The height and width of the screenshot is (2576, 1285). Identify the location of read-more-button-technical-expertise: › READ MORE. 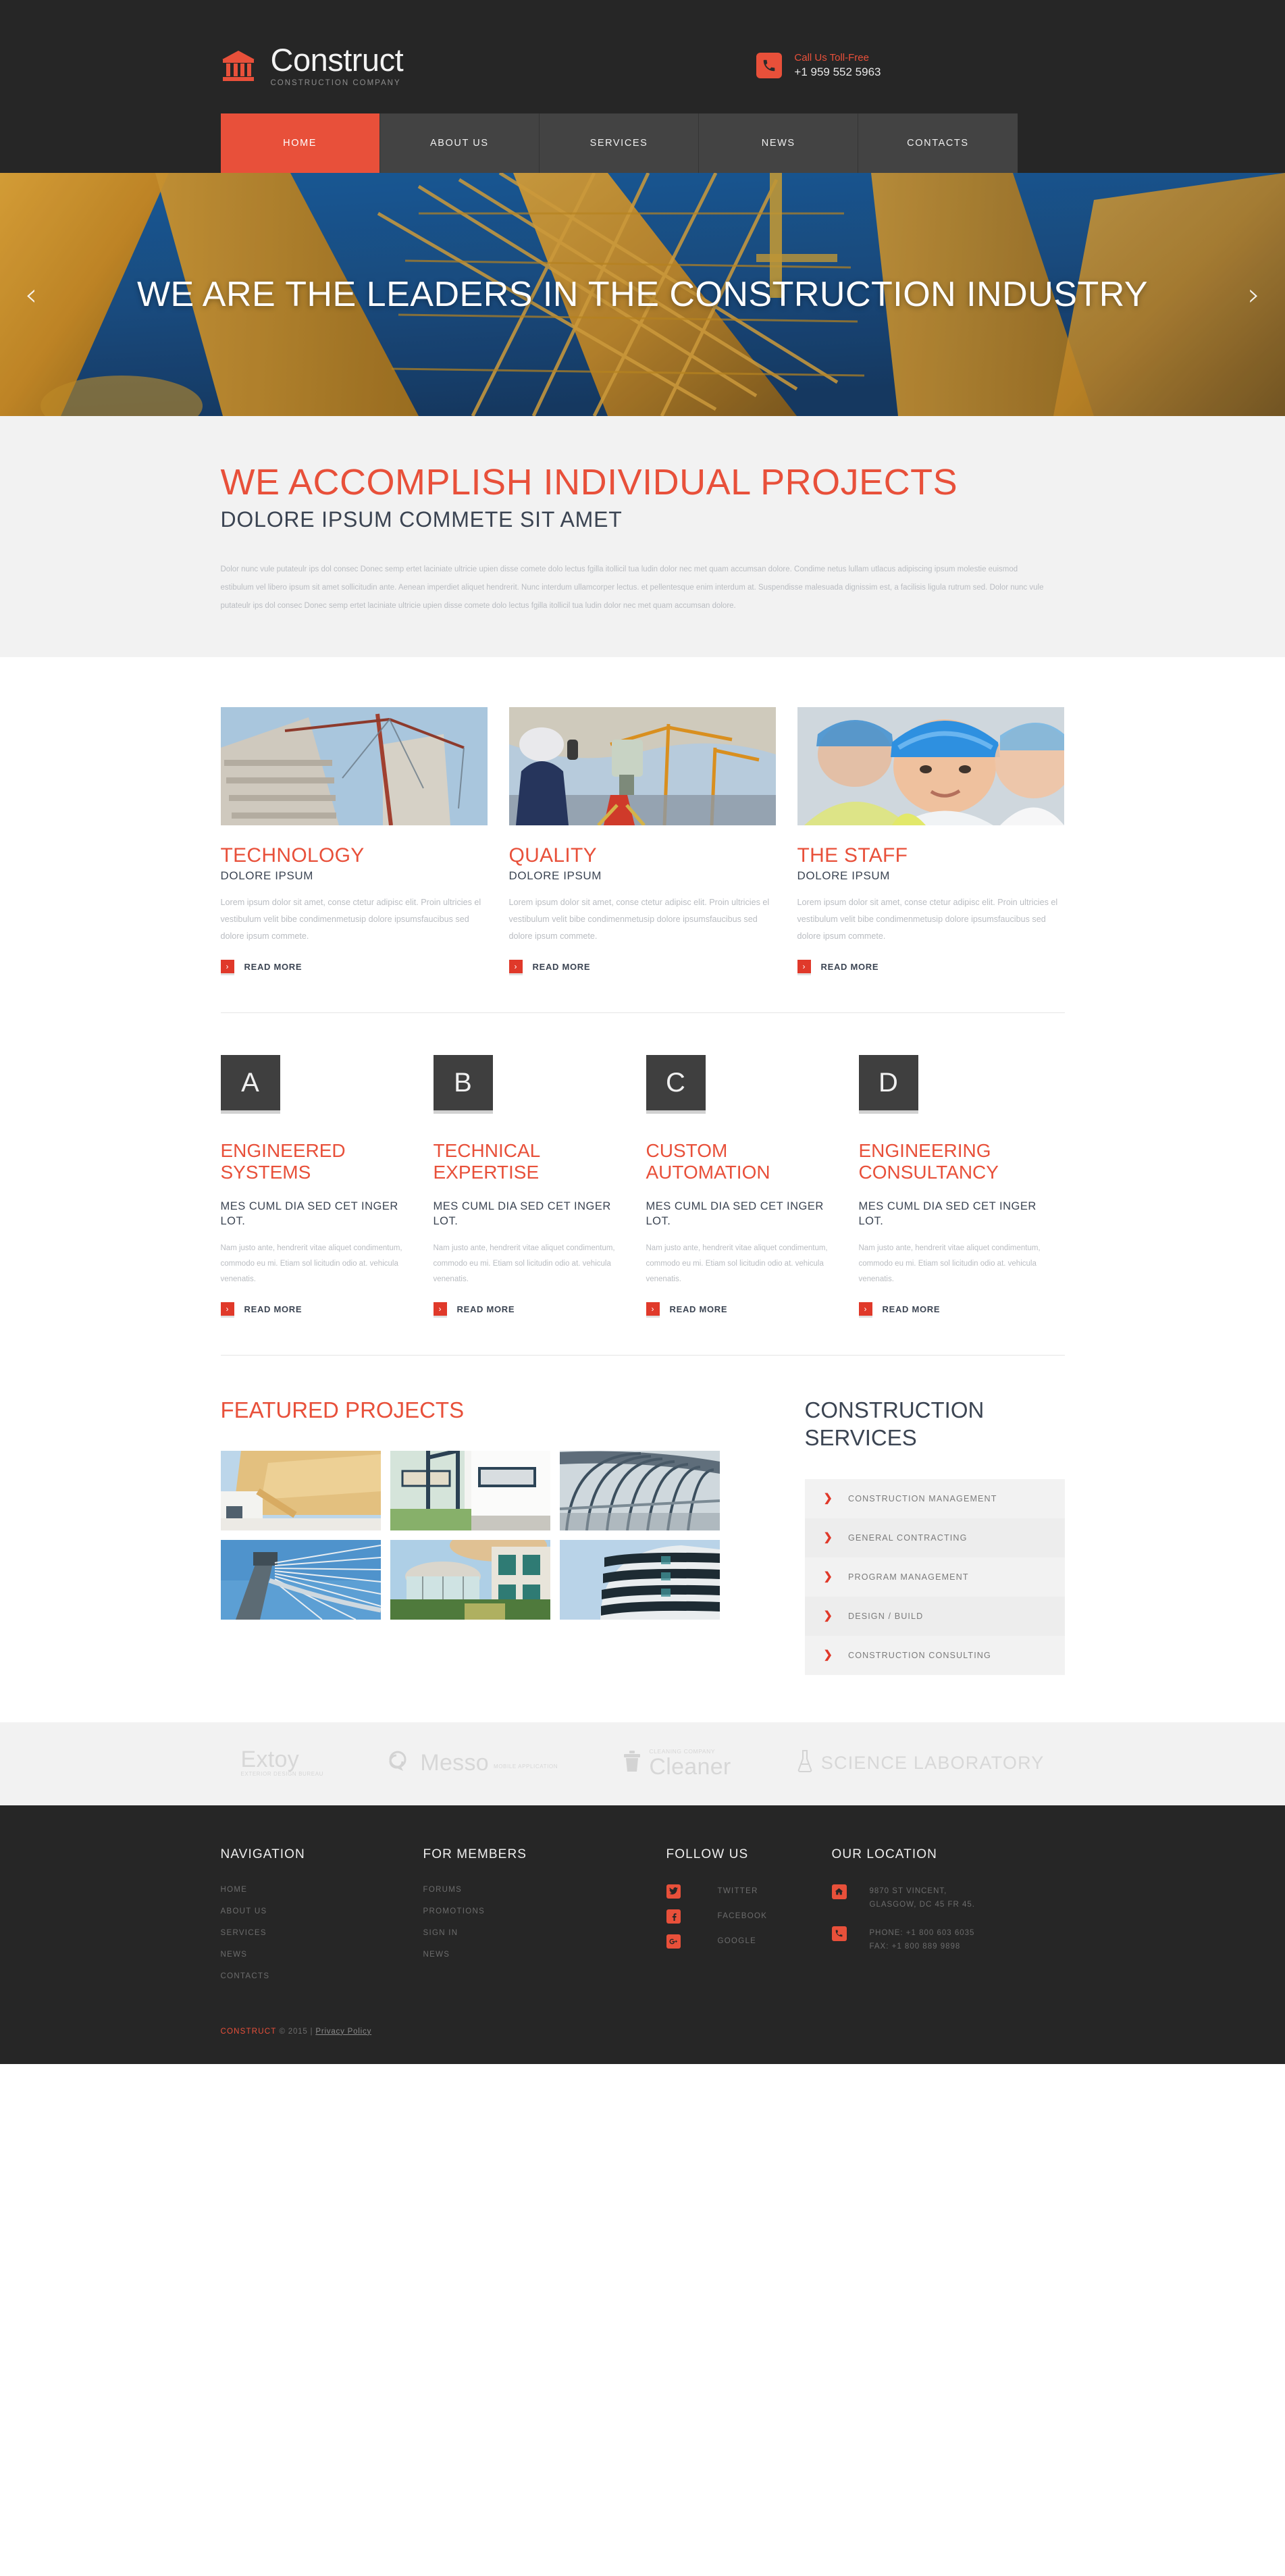
(529, 1309).